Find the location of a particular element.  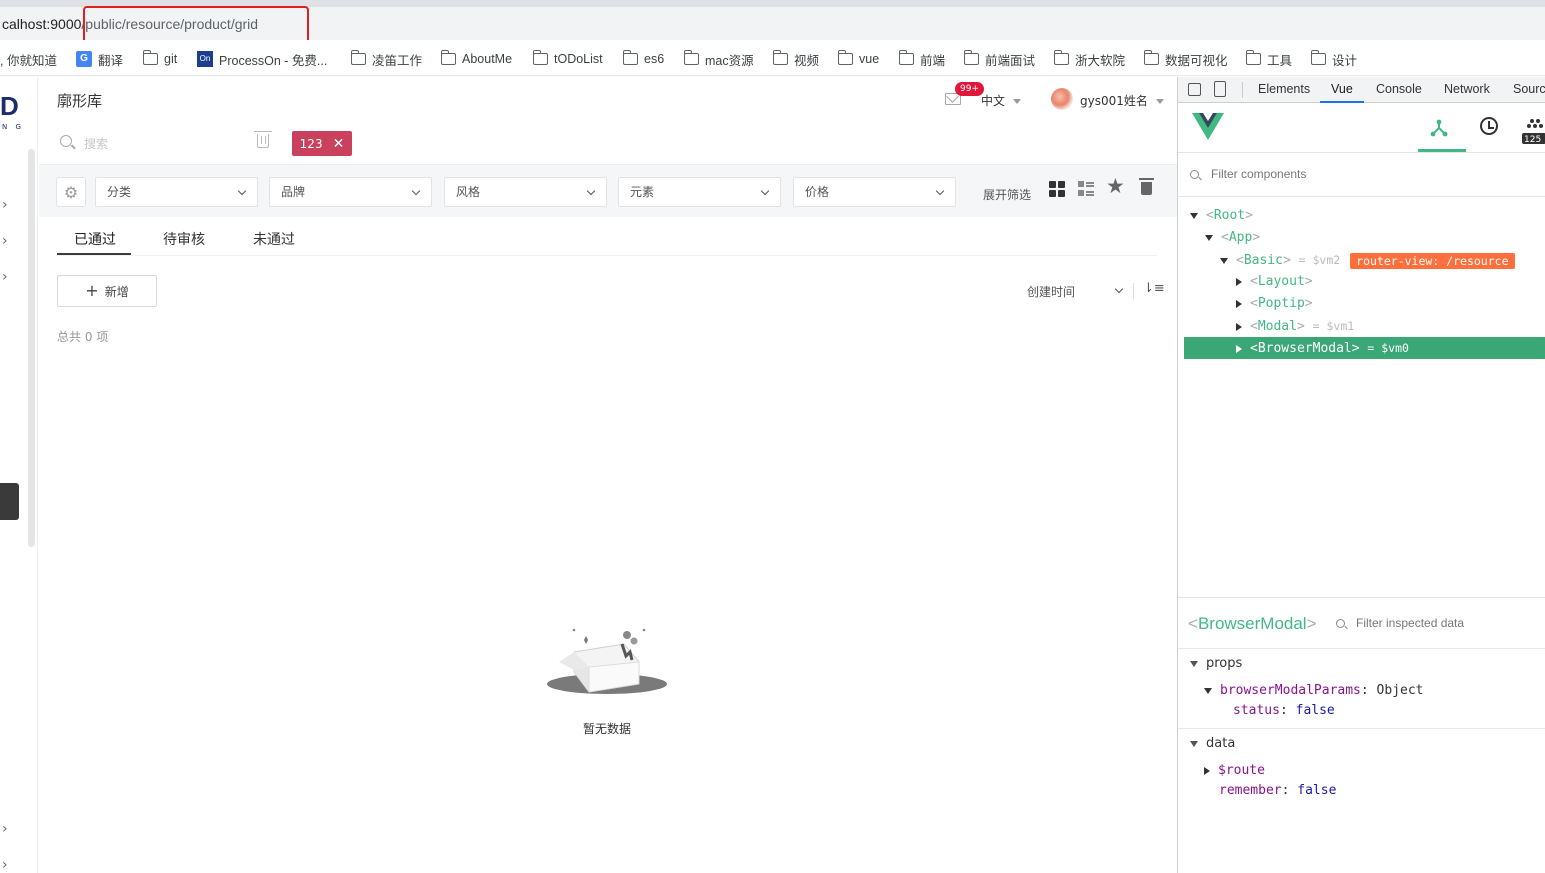

grid-view-icon is located at coordinates (1057, 189).